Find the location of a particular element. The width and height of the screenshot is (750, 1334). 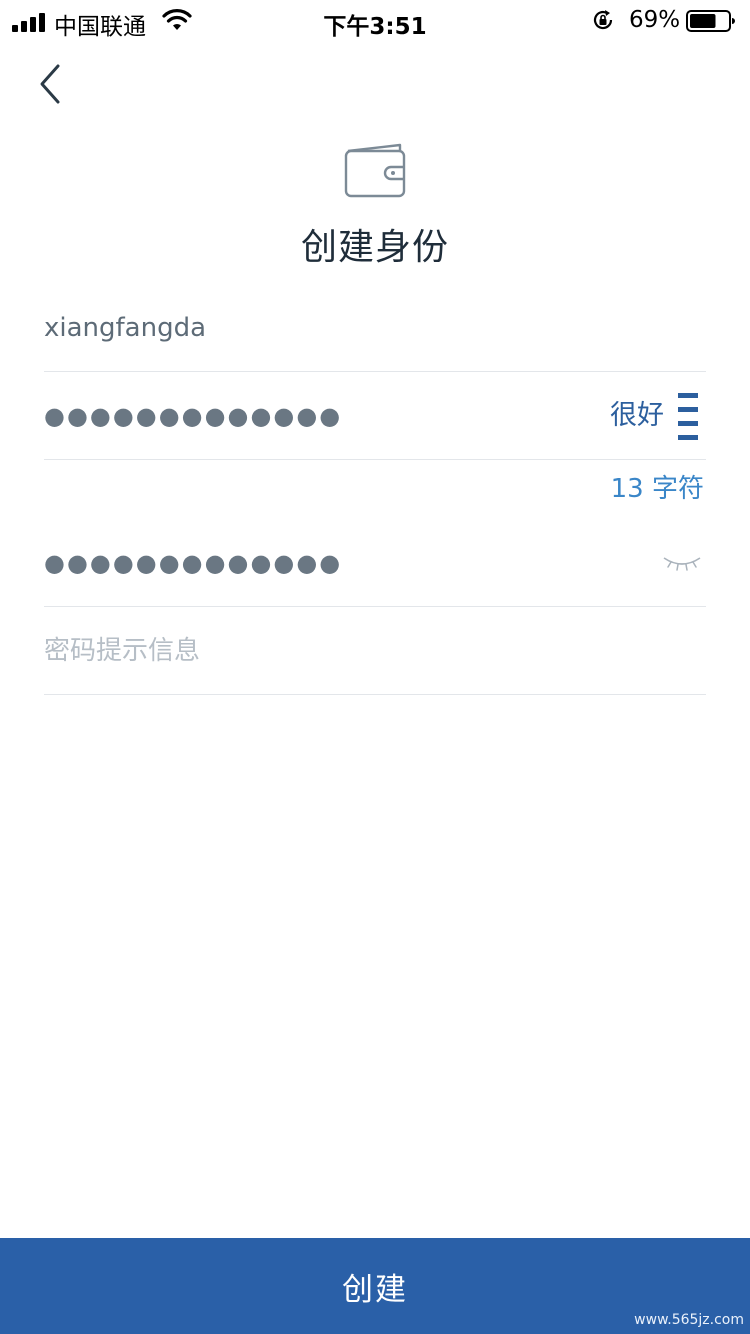

orientation-lock-icon is located at coordinates (603, 20).